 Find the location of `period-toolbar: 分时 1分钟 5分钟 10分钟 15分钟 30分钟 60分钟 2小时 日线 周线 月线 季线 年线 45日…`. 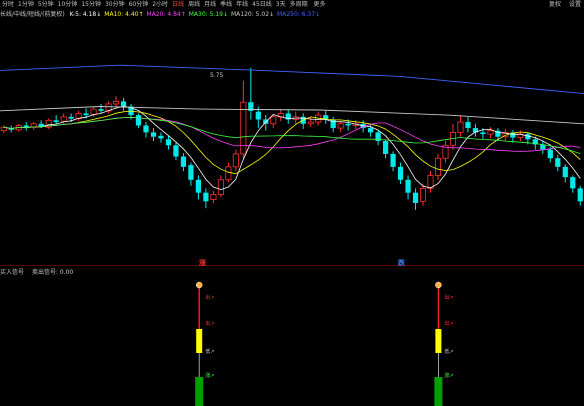

period-toolbar: 分时 1分钟 5分钟 10分钟 15分钟 30分钟 60分钟 2小时 日线 周线 月线 季线 年线 45日… is located at coordinates (292, 4).